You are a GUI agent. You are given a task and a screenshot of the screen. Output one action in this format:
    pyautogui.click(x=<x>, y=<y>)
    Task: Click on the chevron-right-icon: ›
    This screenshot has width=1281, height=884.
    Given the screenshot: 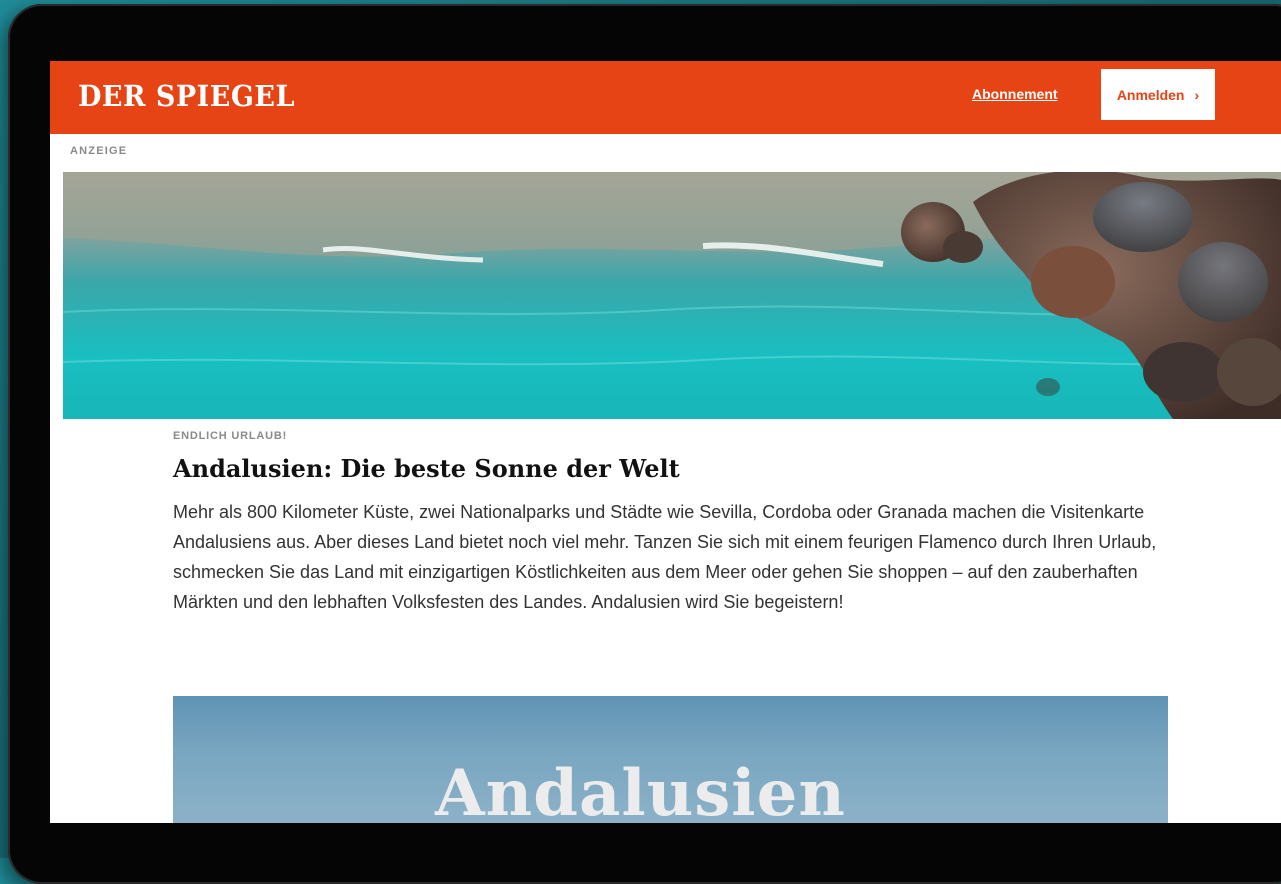 What is the action you would take?
    pyautogui.click(x=1197, y=94)
    